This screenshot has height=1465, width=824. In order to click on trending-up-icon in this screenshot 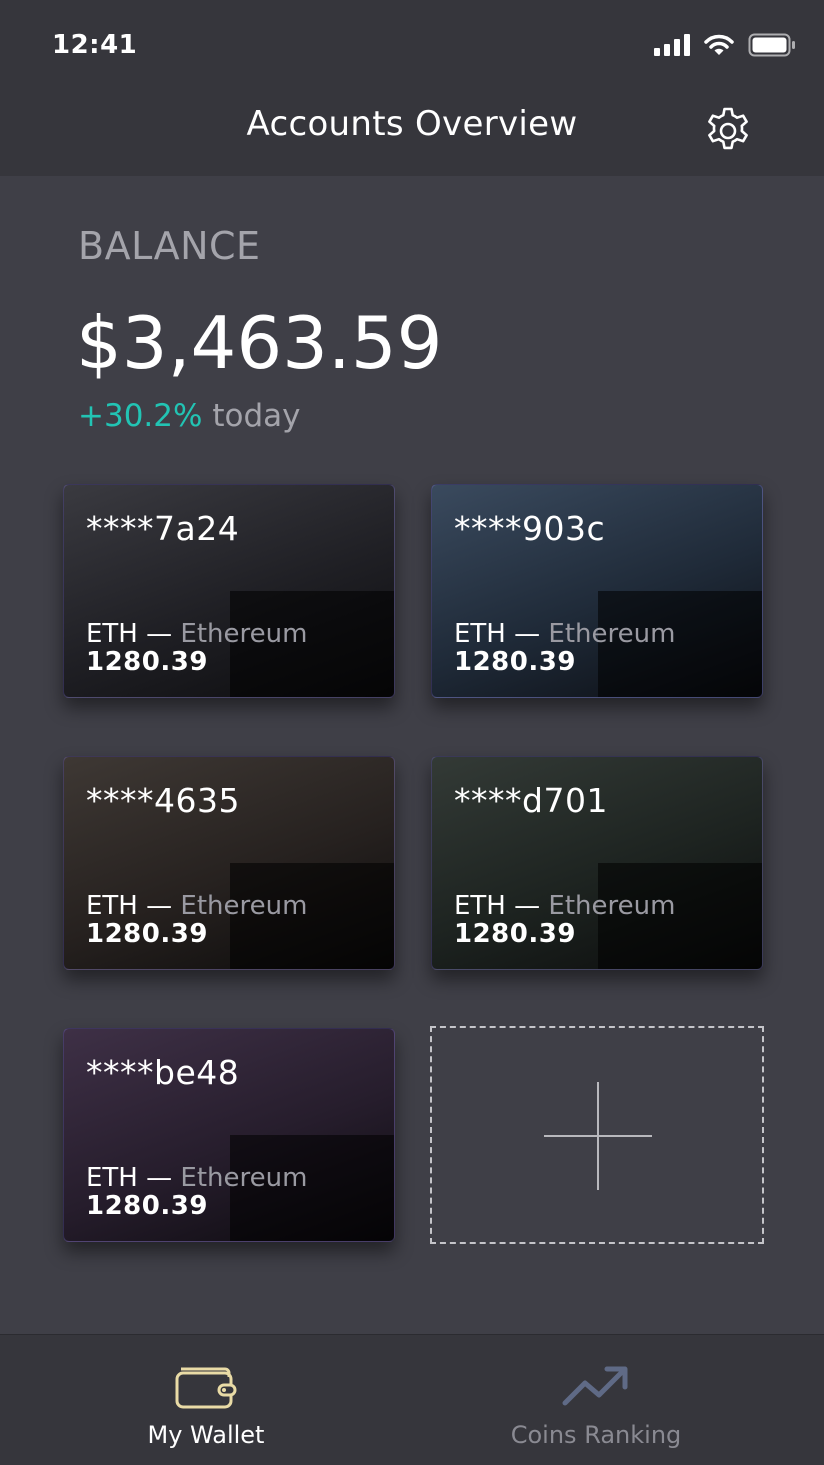, I will do `click(595, 1386)`.